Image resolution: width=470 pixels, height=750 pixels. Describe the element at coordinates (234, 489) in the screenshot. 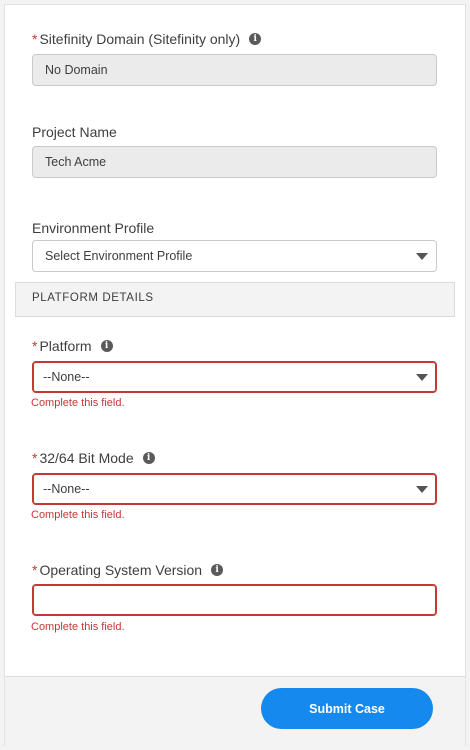

I see `bit-mode-select: --None--` at that location.